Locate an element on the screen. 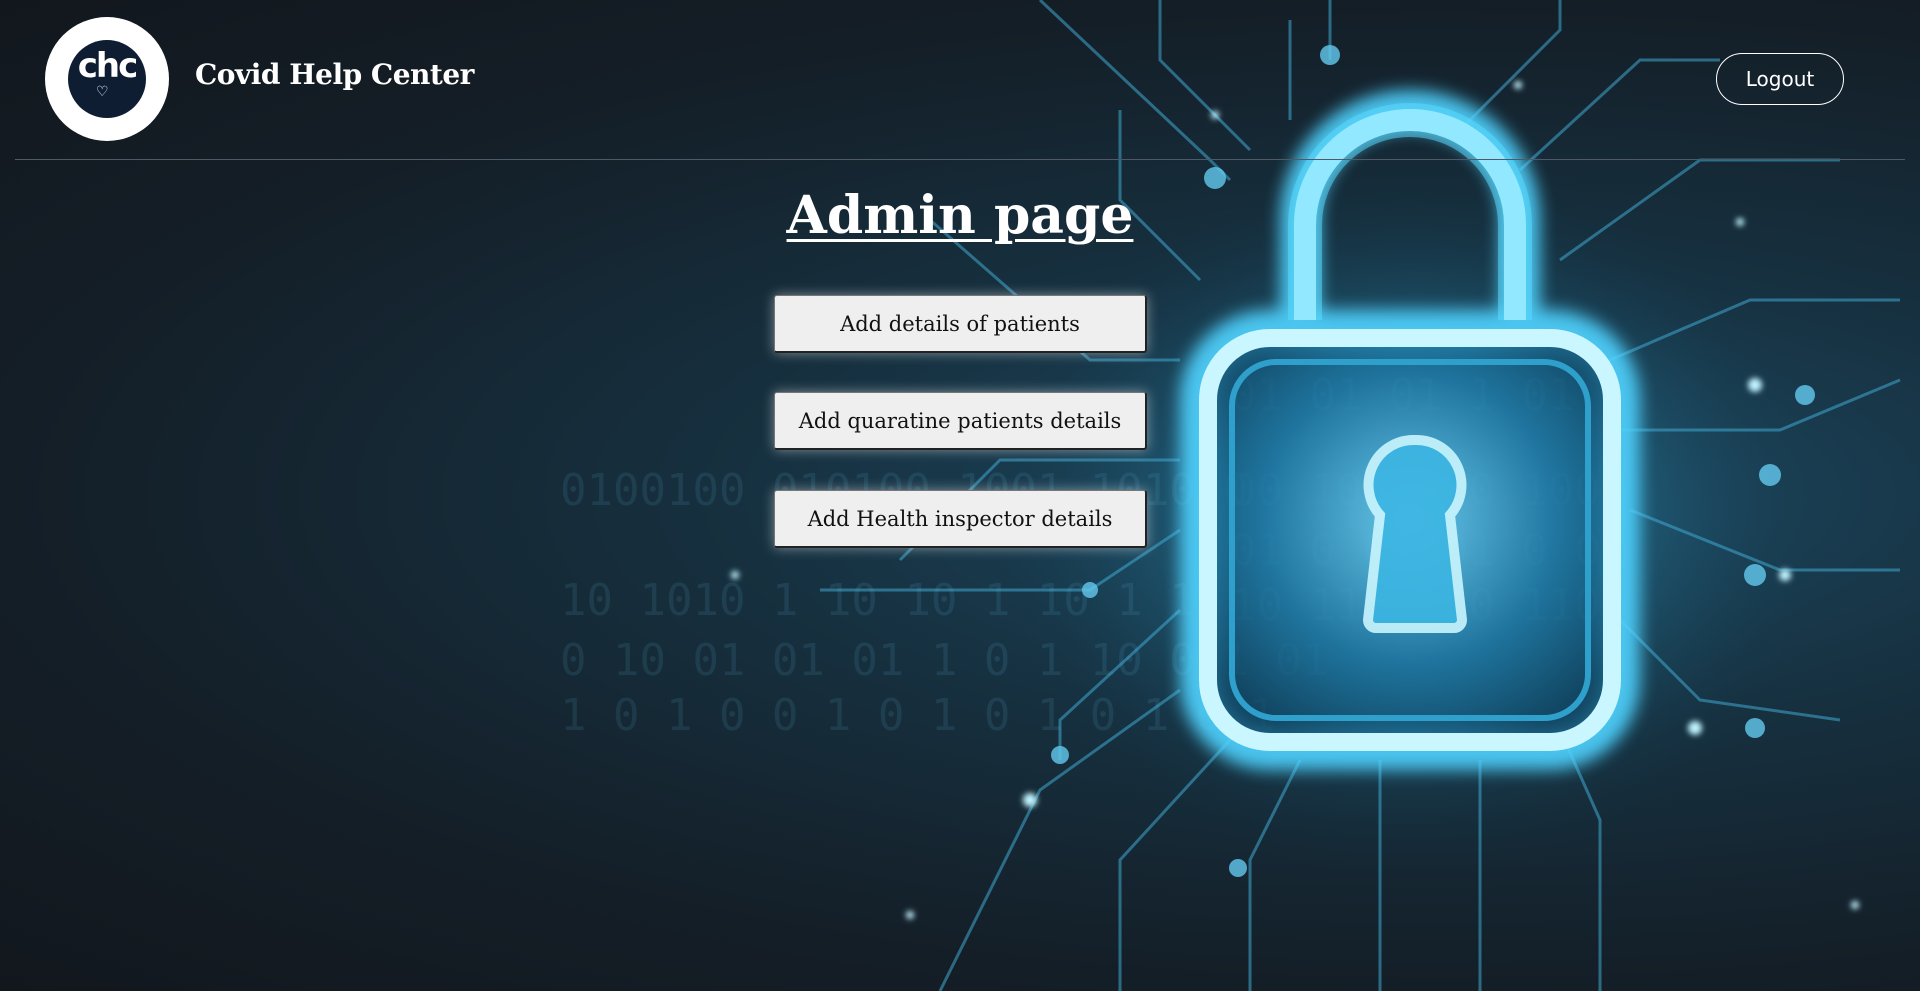 This screenshot has width=1920, height=991. header-divider is located at coordinates (960, 159).